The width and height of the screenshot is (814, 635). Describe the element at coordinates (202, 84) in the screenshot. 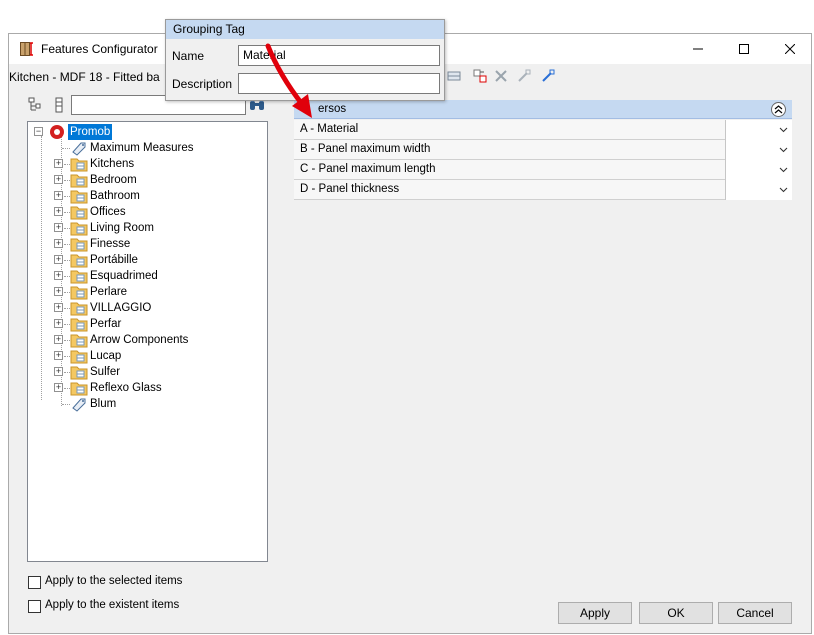

I see `description-label: Description` at that location.